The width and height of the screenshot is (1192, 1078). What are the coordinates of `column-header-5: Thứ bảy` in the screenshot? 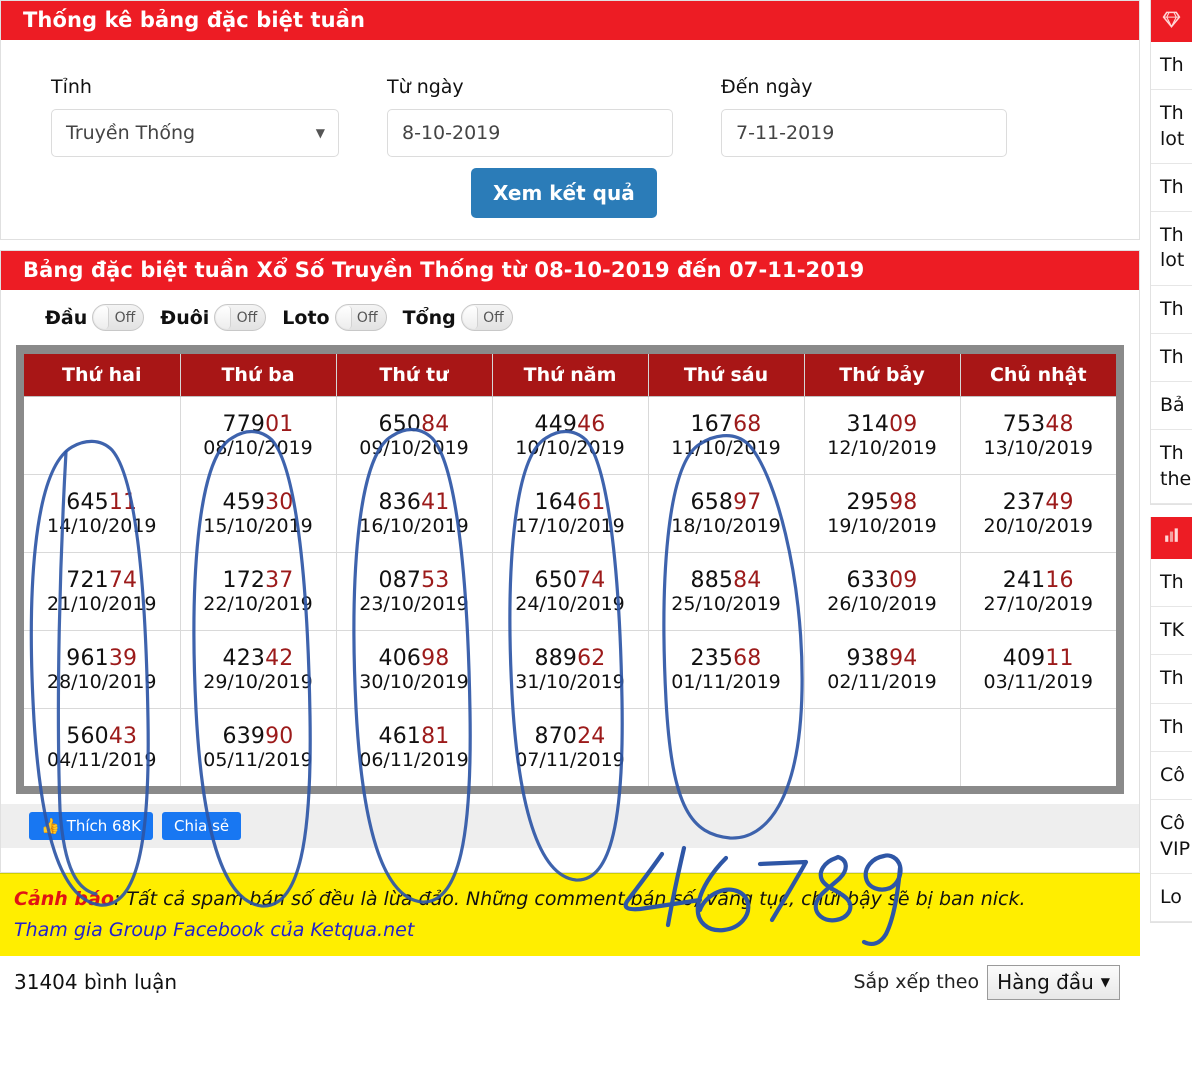 It's located at (882, 375).